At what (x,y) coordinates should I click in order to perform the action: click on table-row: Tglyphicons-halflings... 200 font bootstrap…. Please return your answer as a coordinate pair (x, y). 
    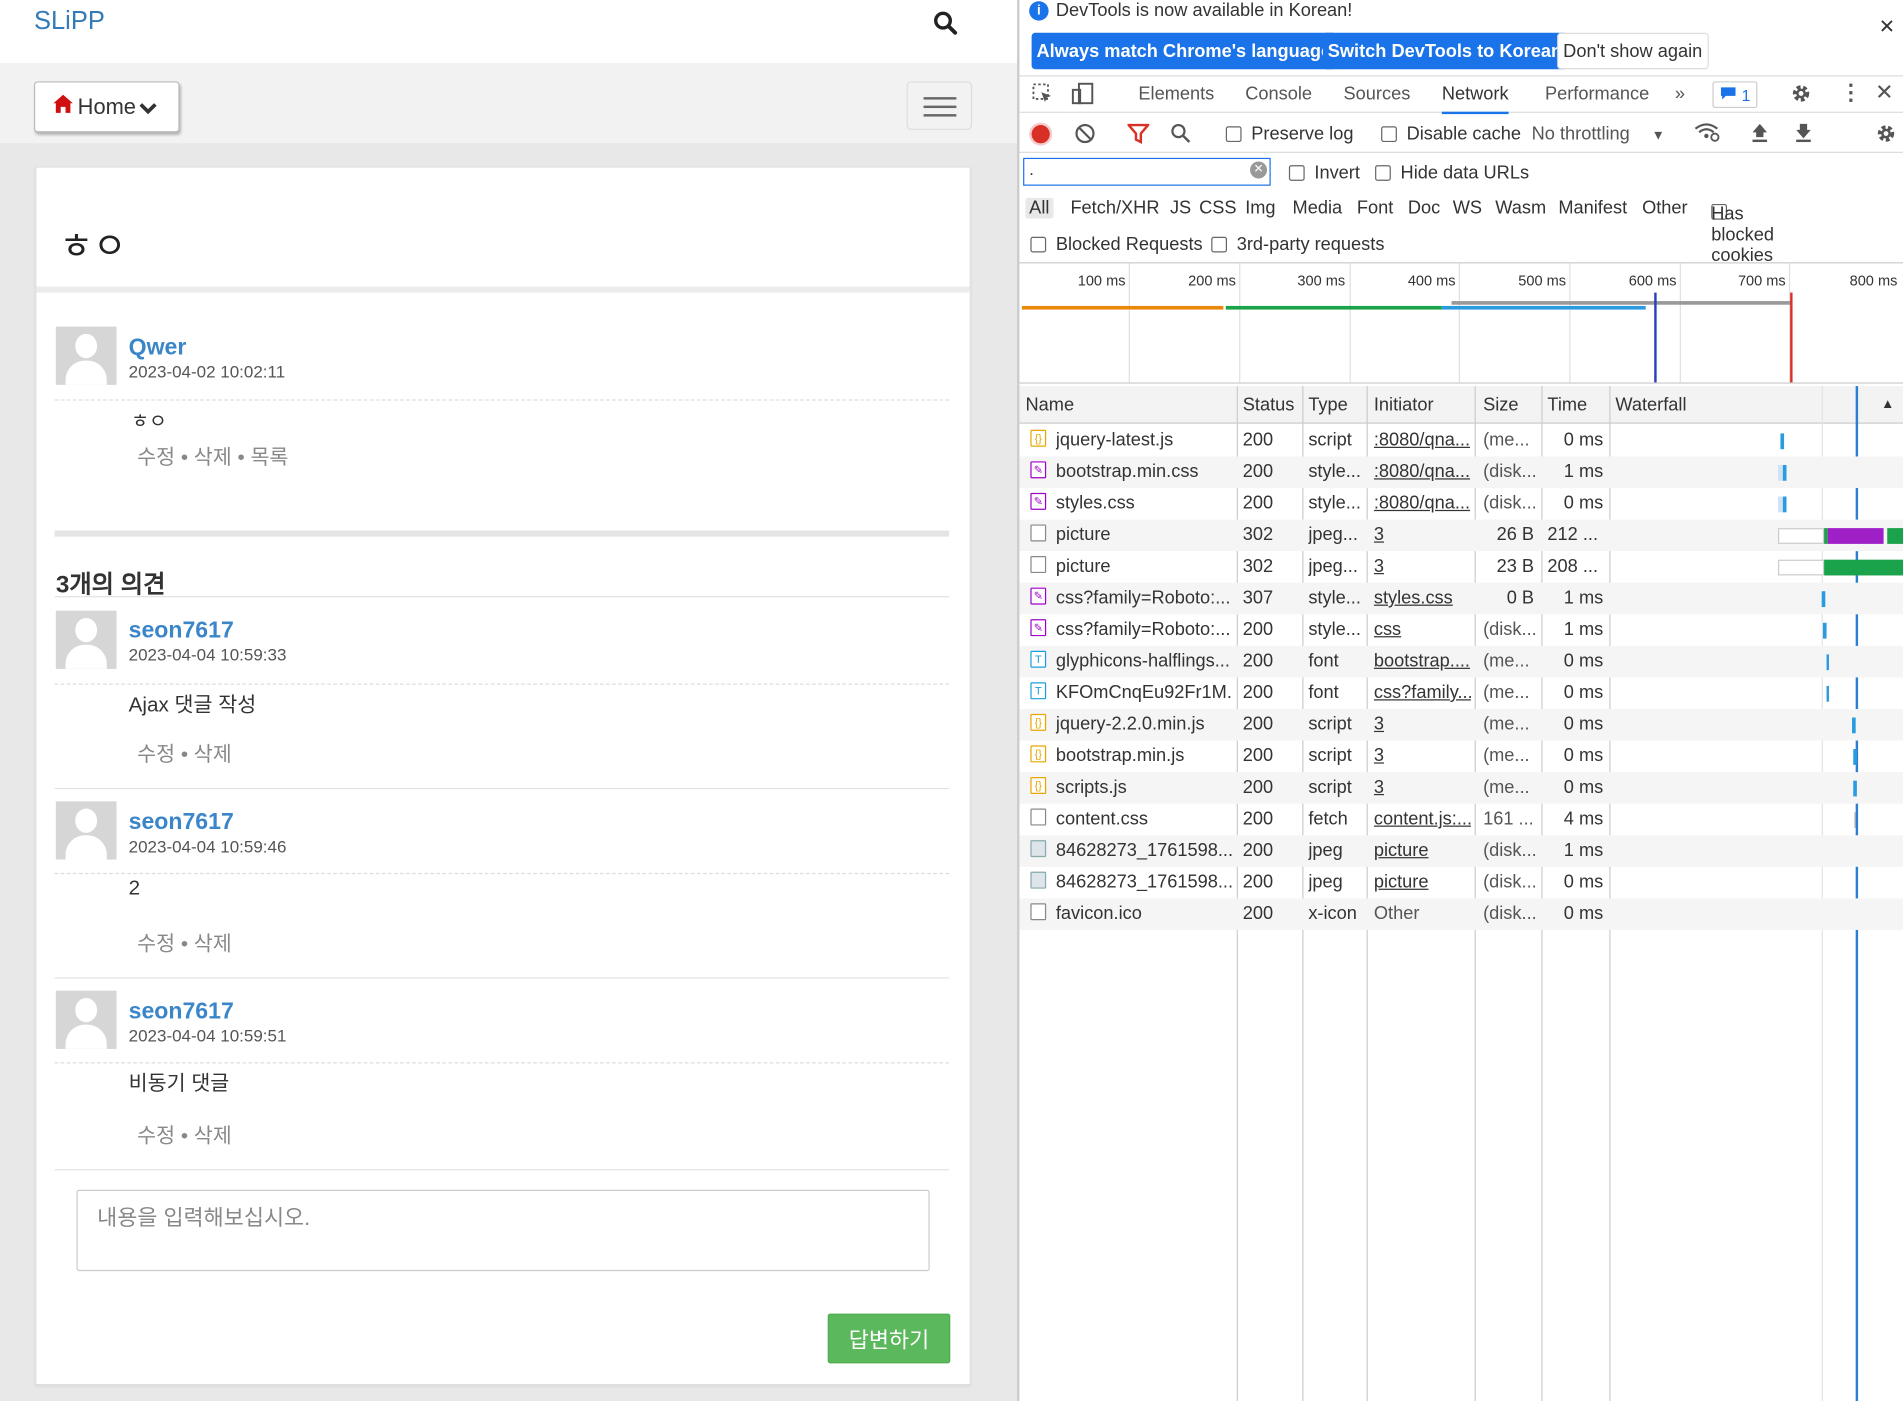
    Looking at the image, I should click on (1461, 661).